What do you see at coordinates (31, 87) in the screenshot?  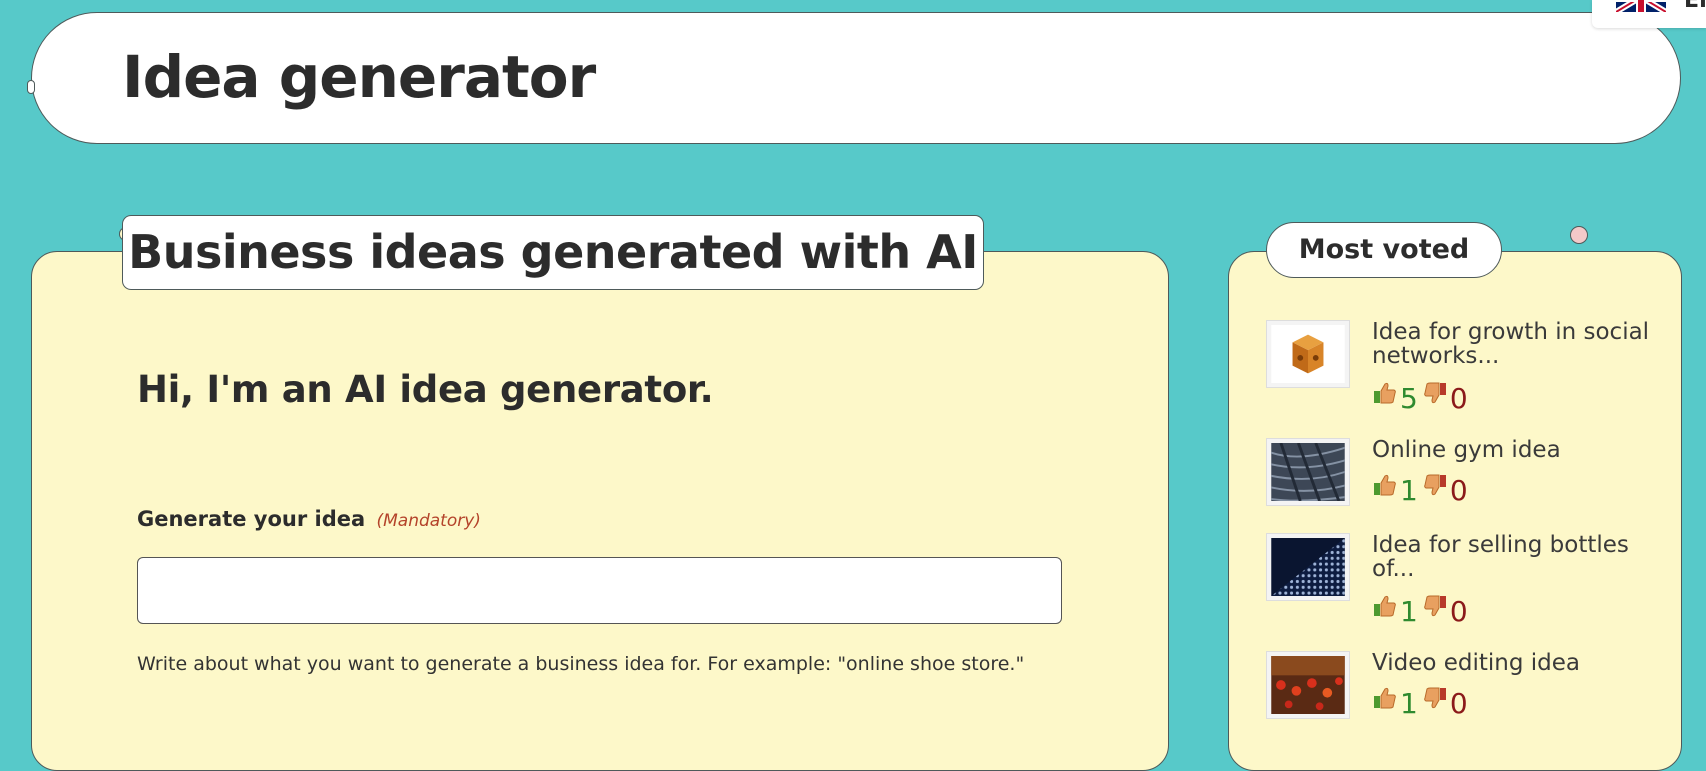 I see `header-decoration` at bounding box center [31, 87].